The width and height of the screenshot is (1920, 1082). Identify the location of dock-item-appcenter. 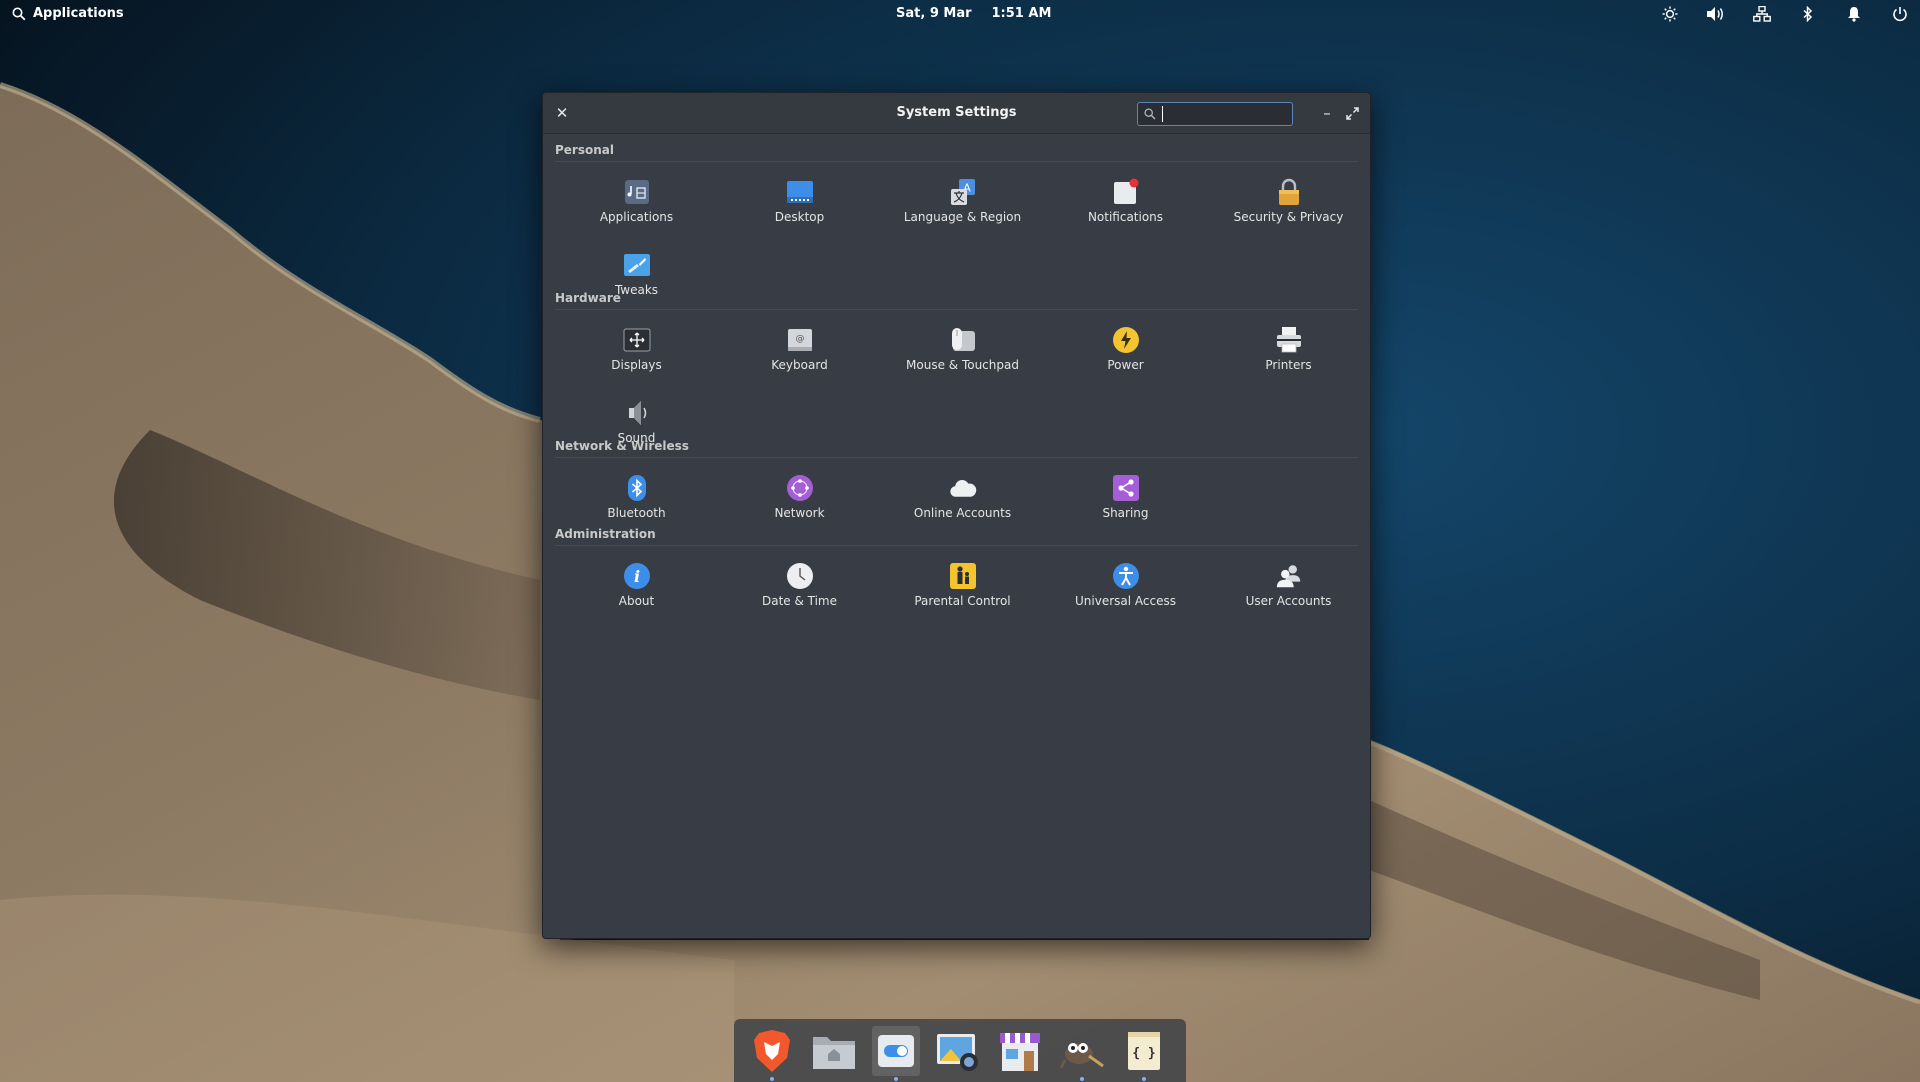
(1020, 1051).